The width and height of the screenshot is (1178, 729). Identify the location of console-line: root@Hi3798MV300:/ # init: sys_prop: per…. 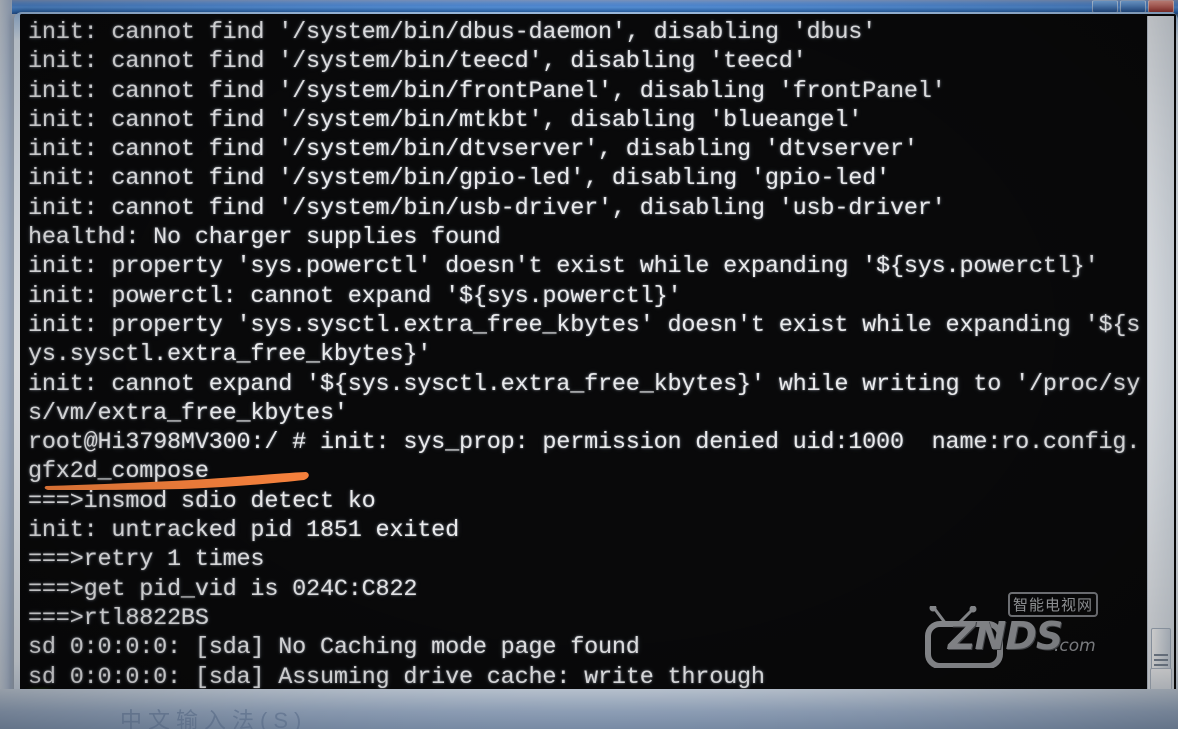
(584, 443).